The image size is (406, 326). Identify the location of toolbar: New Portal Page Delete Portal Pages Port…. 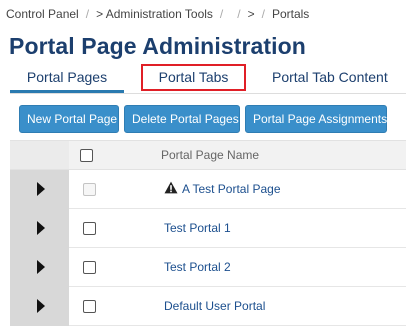
(203, 119).